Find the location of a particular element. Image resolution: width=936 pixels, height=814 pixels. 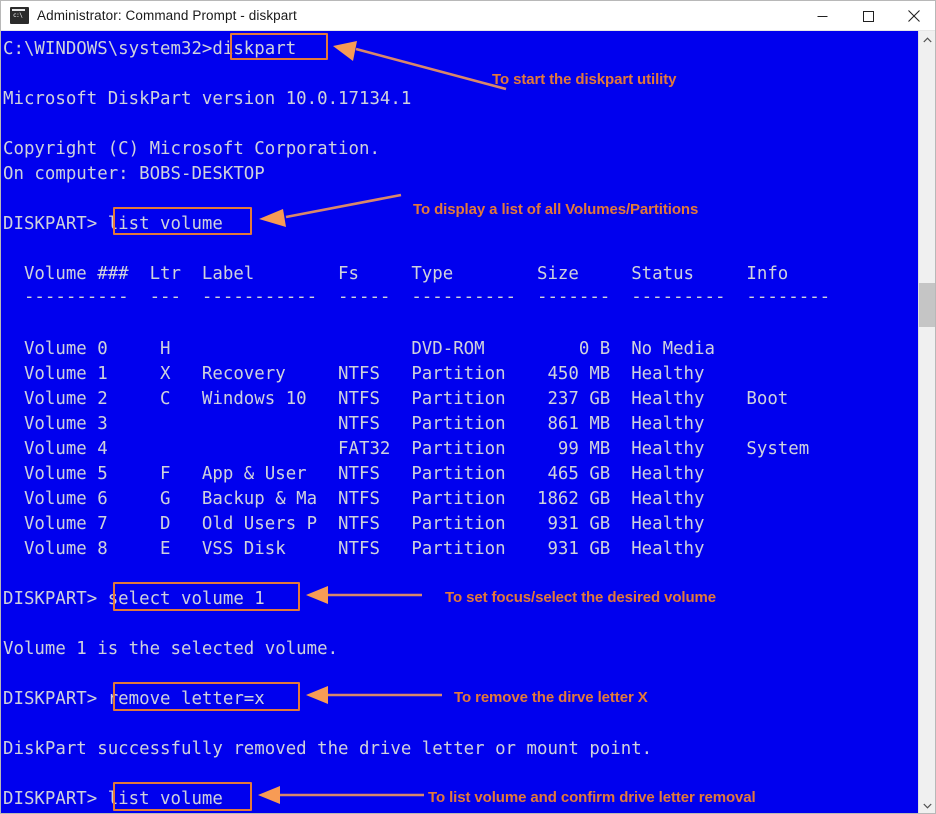

console-line: Copyright (C) Microsoft Corporation. is located at coordinates (191, 149).